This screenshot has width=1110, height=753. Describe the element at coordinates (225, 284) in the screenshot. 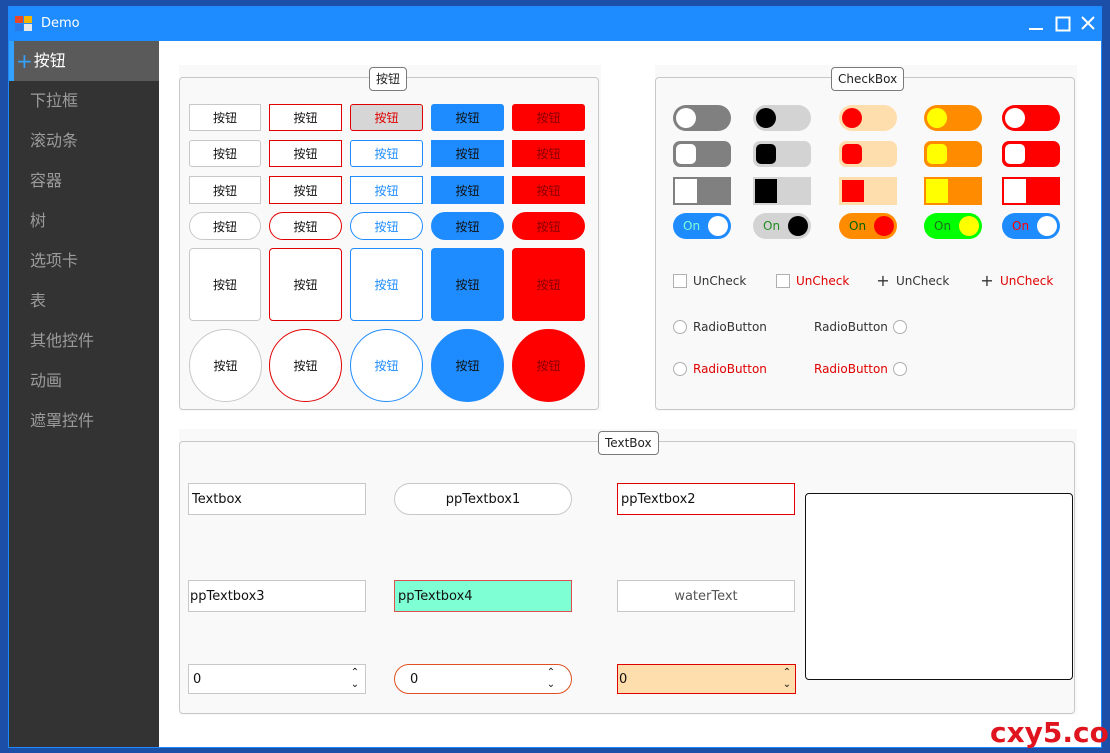

I see `button-large-plain: 按钮` at that location.